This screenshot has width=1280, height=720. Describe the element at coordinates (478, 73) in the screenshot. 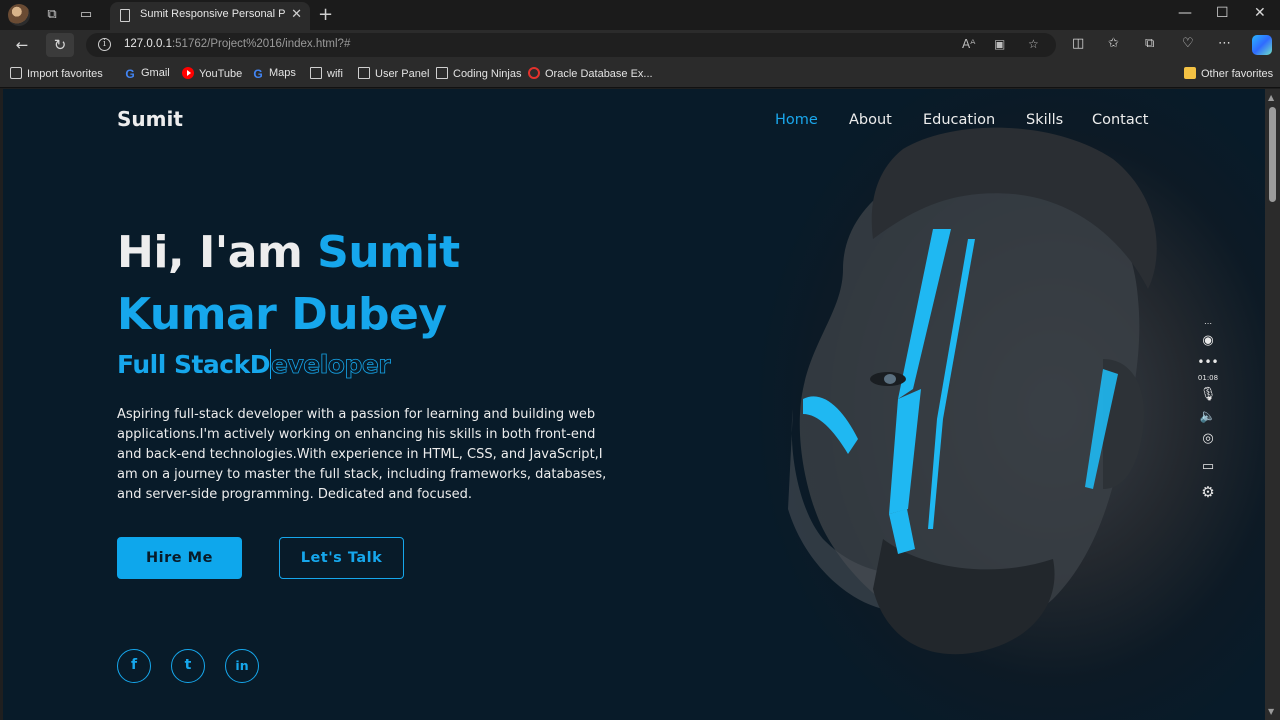

I see `fav-coding-ninjas: Coding Ninjas` at that location.